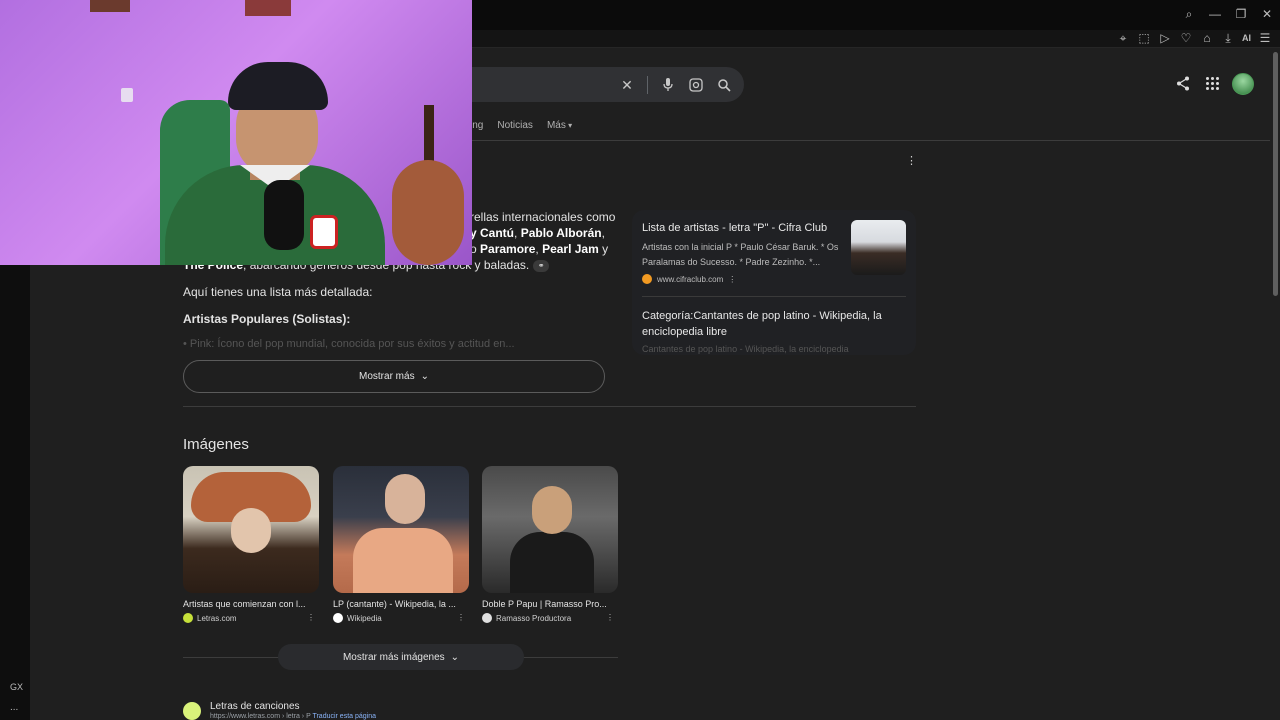  What do you see at coordinates (507, 249) in the screenshot?
I see `artist-link: Paramore` at bounding box center [507, 249].